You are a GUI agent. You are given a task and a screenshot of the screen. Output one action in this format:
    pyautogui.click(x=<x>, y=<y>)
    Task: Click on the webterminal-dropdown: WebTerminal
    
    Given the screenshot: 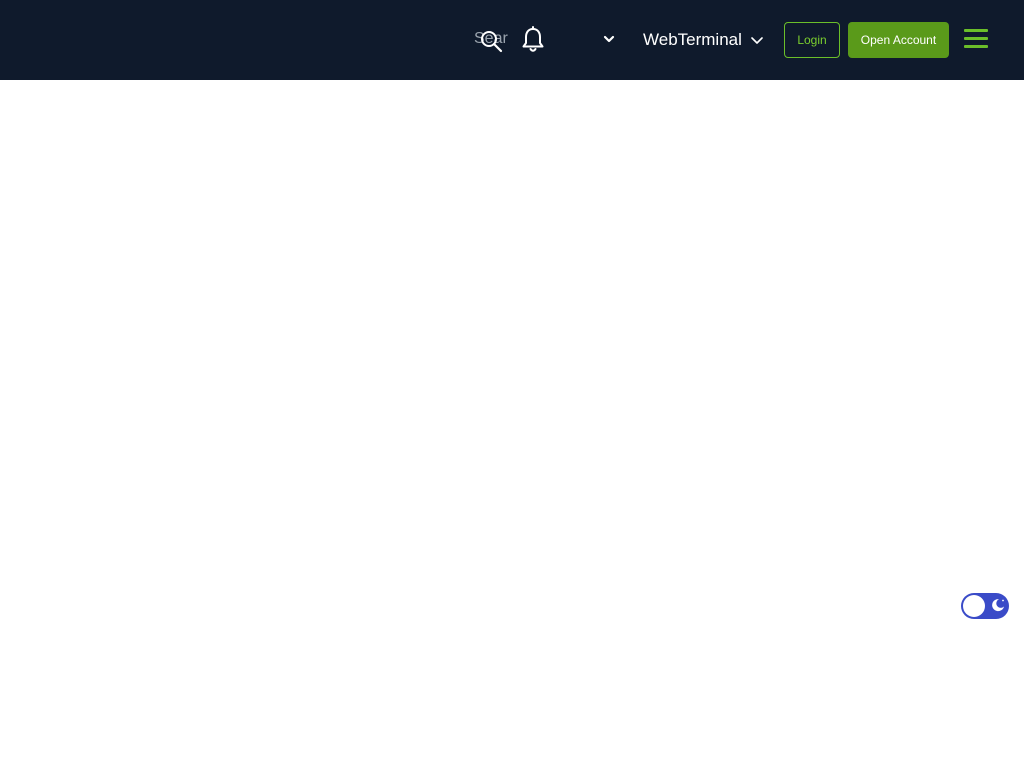 What is the action you would take?
    pyautogui.click(x=703, y=40)
    